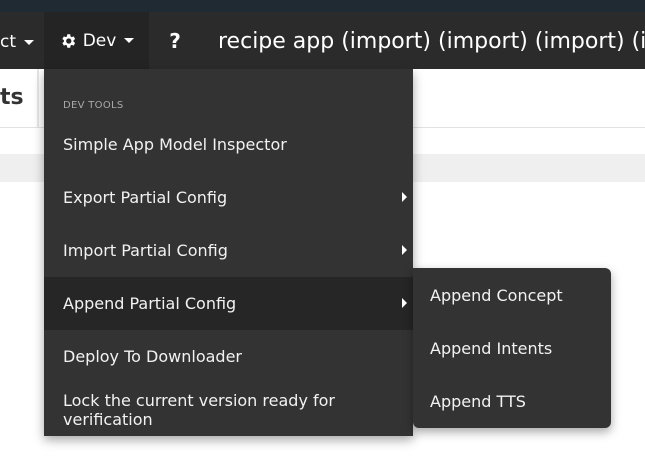  I want to click on menu-item-label: Import Partial Config, so click(145, 250).